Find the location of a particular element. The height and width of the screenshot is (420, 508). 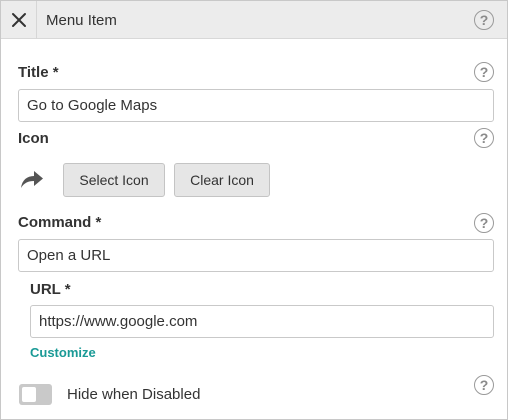

select-icon-button: Select Icon is located at coordinates (114, 180).